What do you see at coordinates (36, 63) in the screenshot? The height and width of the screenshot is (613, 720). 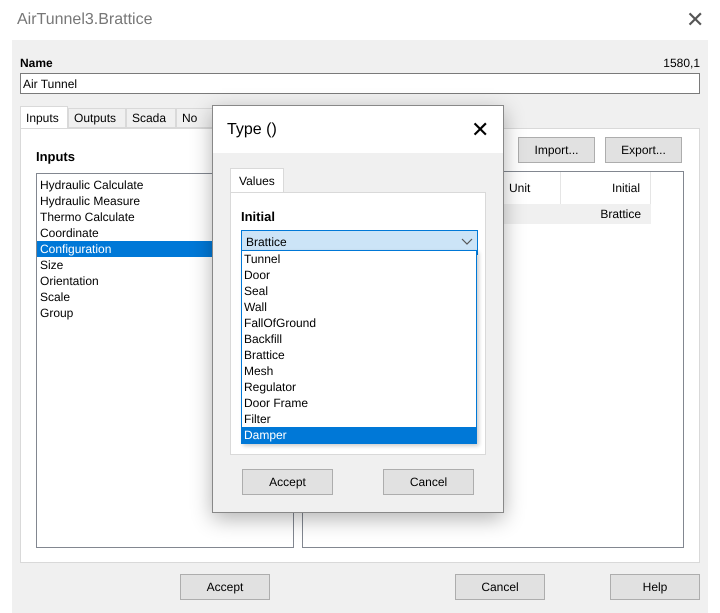 I see `field-label: Name` at bounding box center [36, 63].